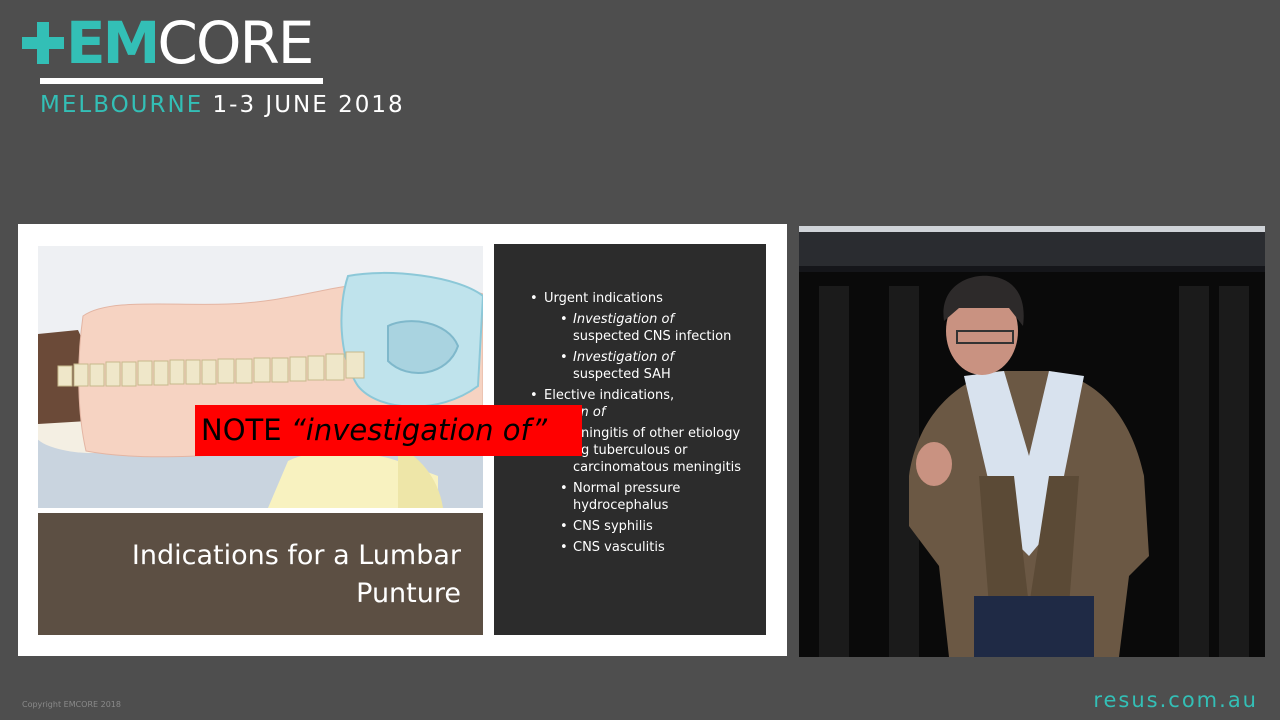  What do you see at coordinates (43, 43) in the screenshot?
I see `plus-icon` at bounding box center [43, 43].